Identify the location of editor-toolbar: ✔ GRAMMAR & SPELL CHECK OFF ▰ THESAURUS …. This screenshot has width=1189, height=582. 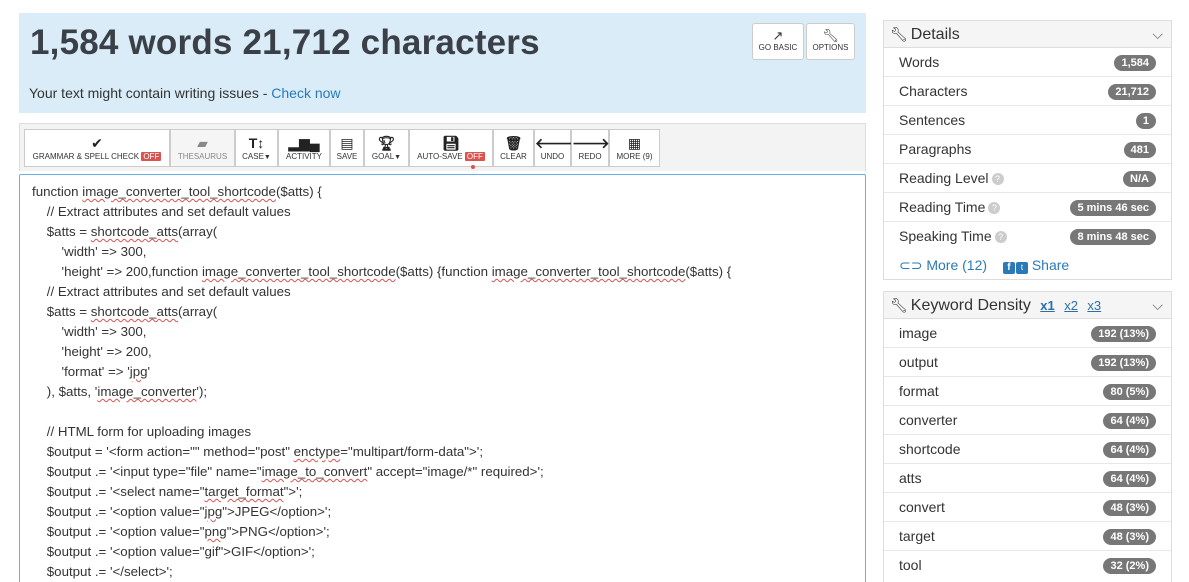
(442, 147).